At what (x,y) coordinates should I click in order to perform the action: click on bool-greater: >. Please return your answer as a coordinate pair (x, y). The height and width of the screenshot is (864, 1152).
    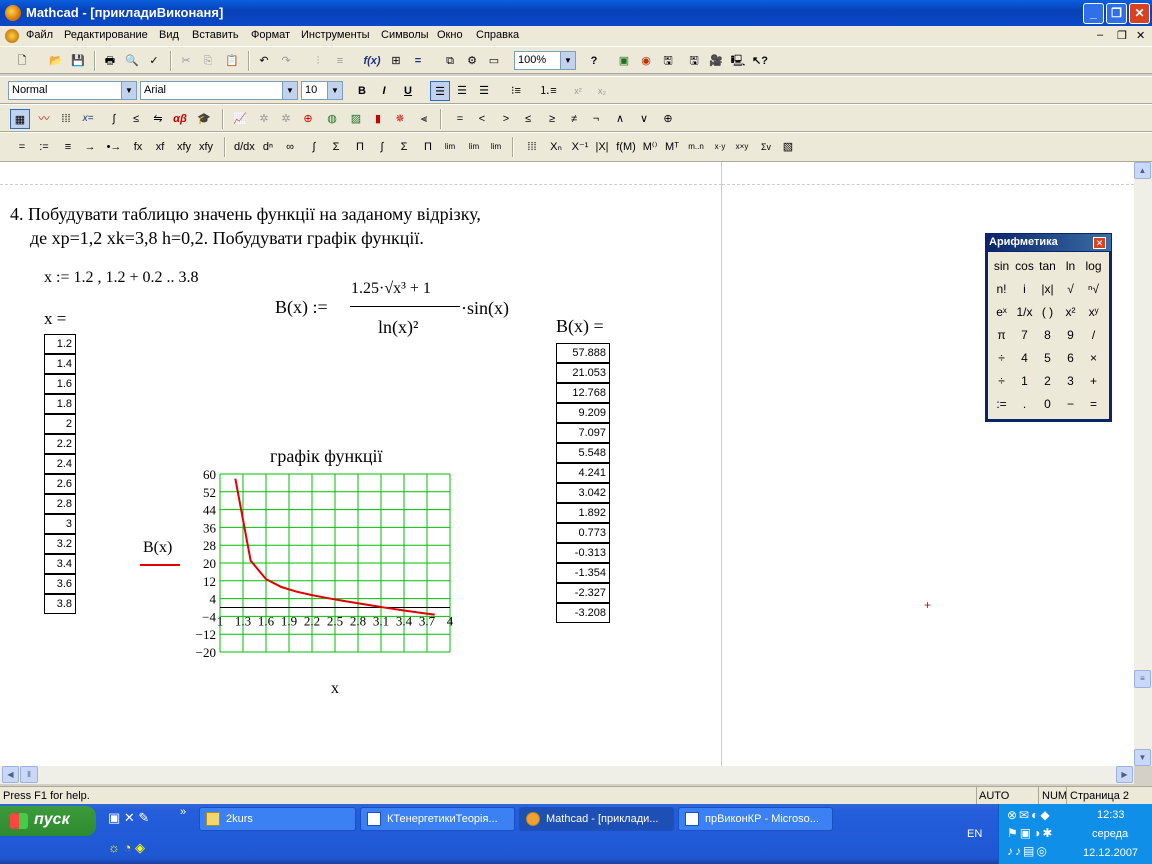
    Looking at the image, I should click on (506, 119).